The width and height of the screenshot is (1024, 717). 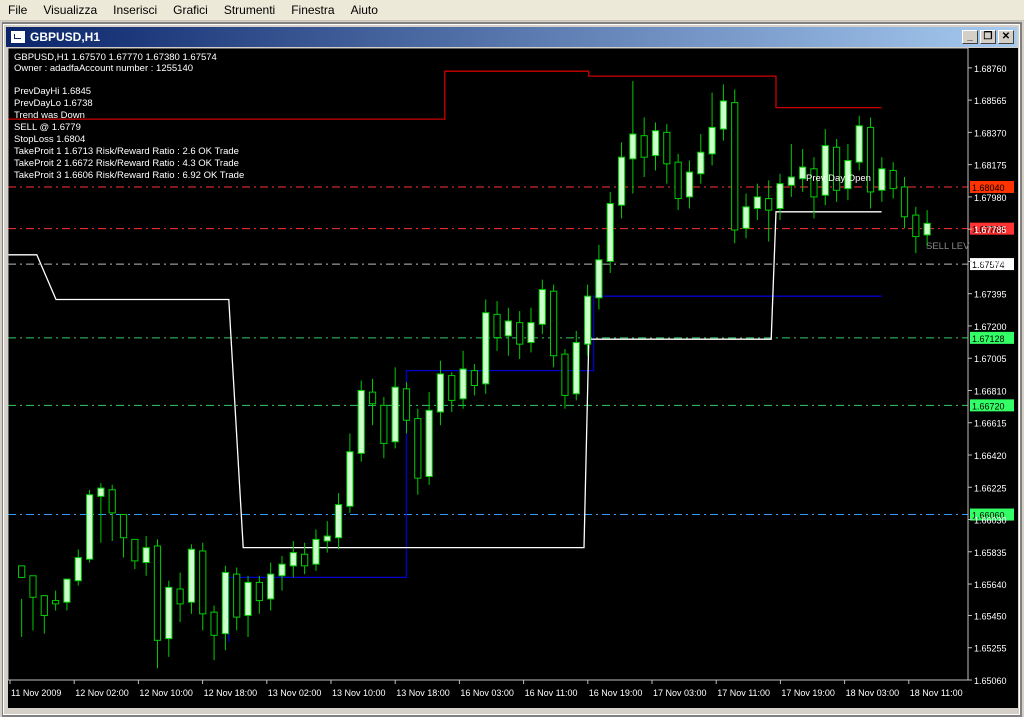 I want to click on menu-window: Finestra, so click(x=312, y=10).